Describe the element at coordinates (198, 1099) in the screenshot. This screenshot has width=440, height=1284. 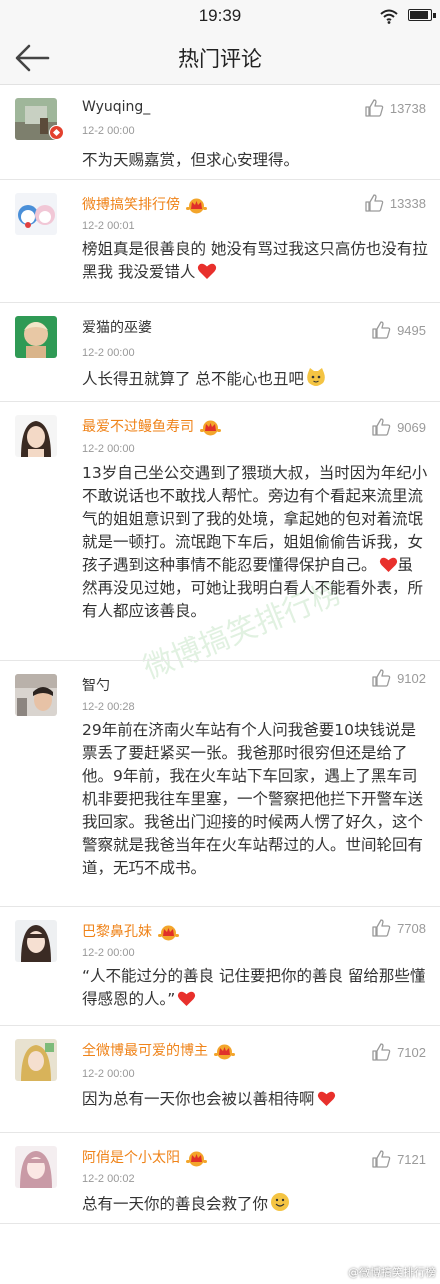
I see `comment-text-content: 因为总有一天你也会被以善相待啊` at that location.